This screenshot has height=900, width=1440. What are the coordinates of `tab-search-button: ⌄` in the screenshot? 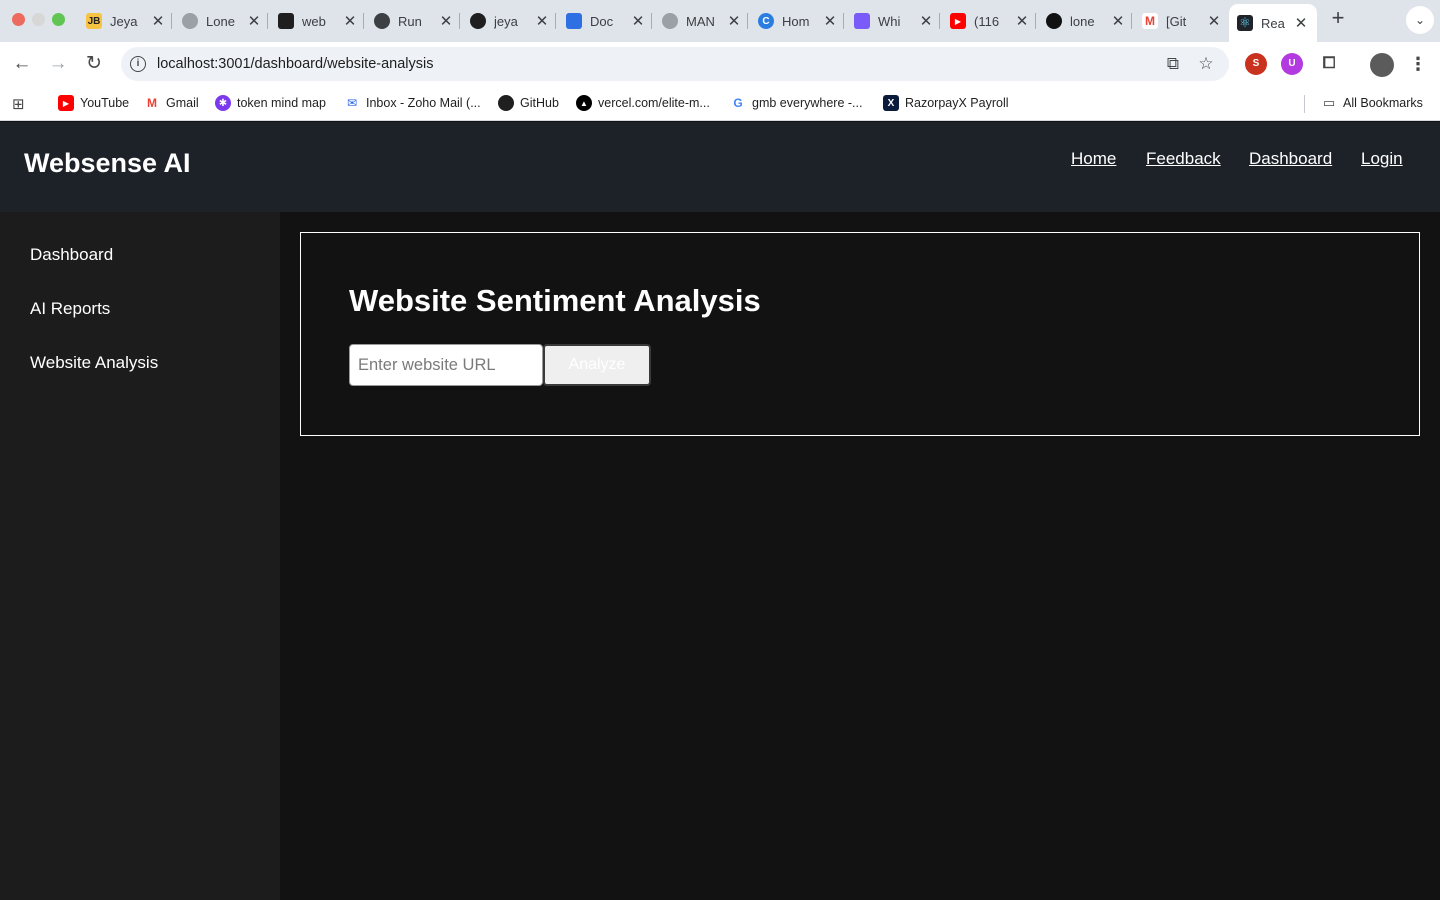 It's located at (1420, 20).